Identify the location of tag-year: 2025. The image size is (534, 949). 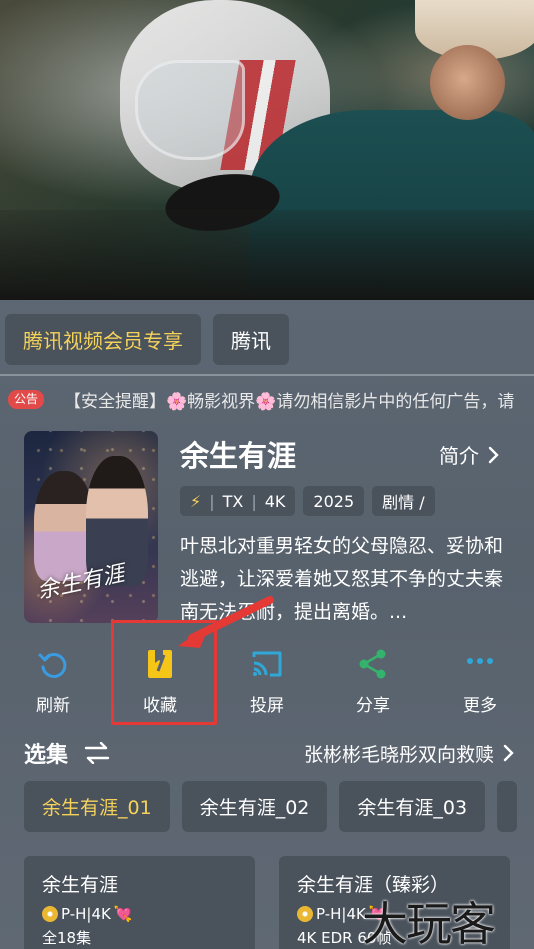
(334, 501).